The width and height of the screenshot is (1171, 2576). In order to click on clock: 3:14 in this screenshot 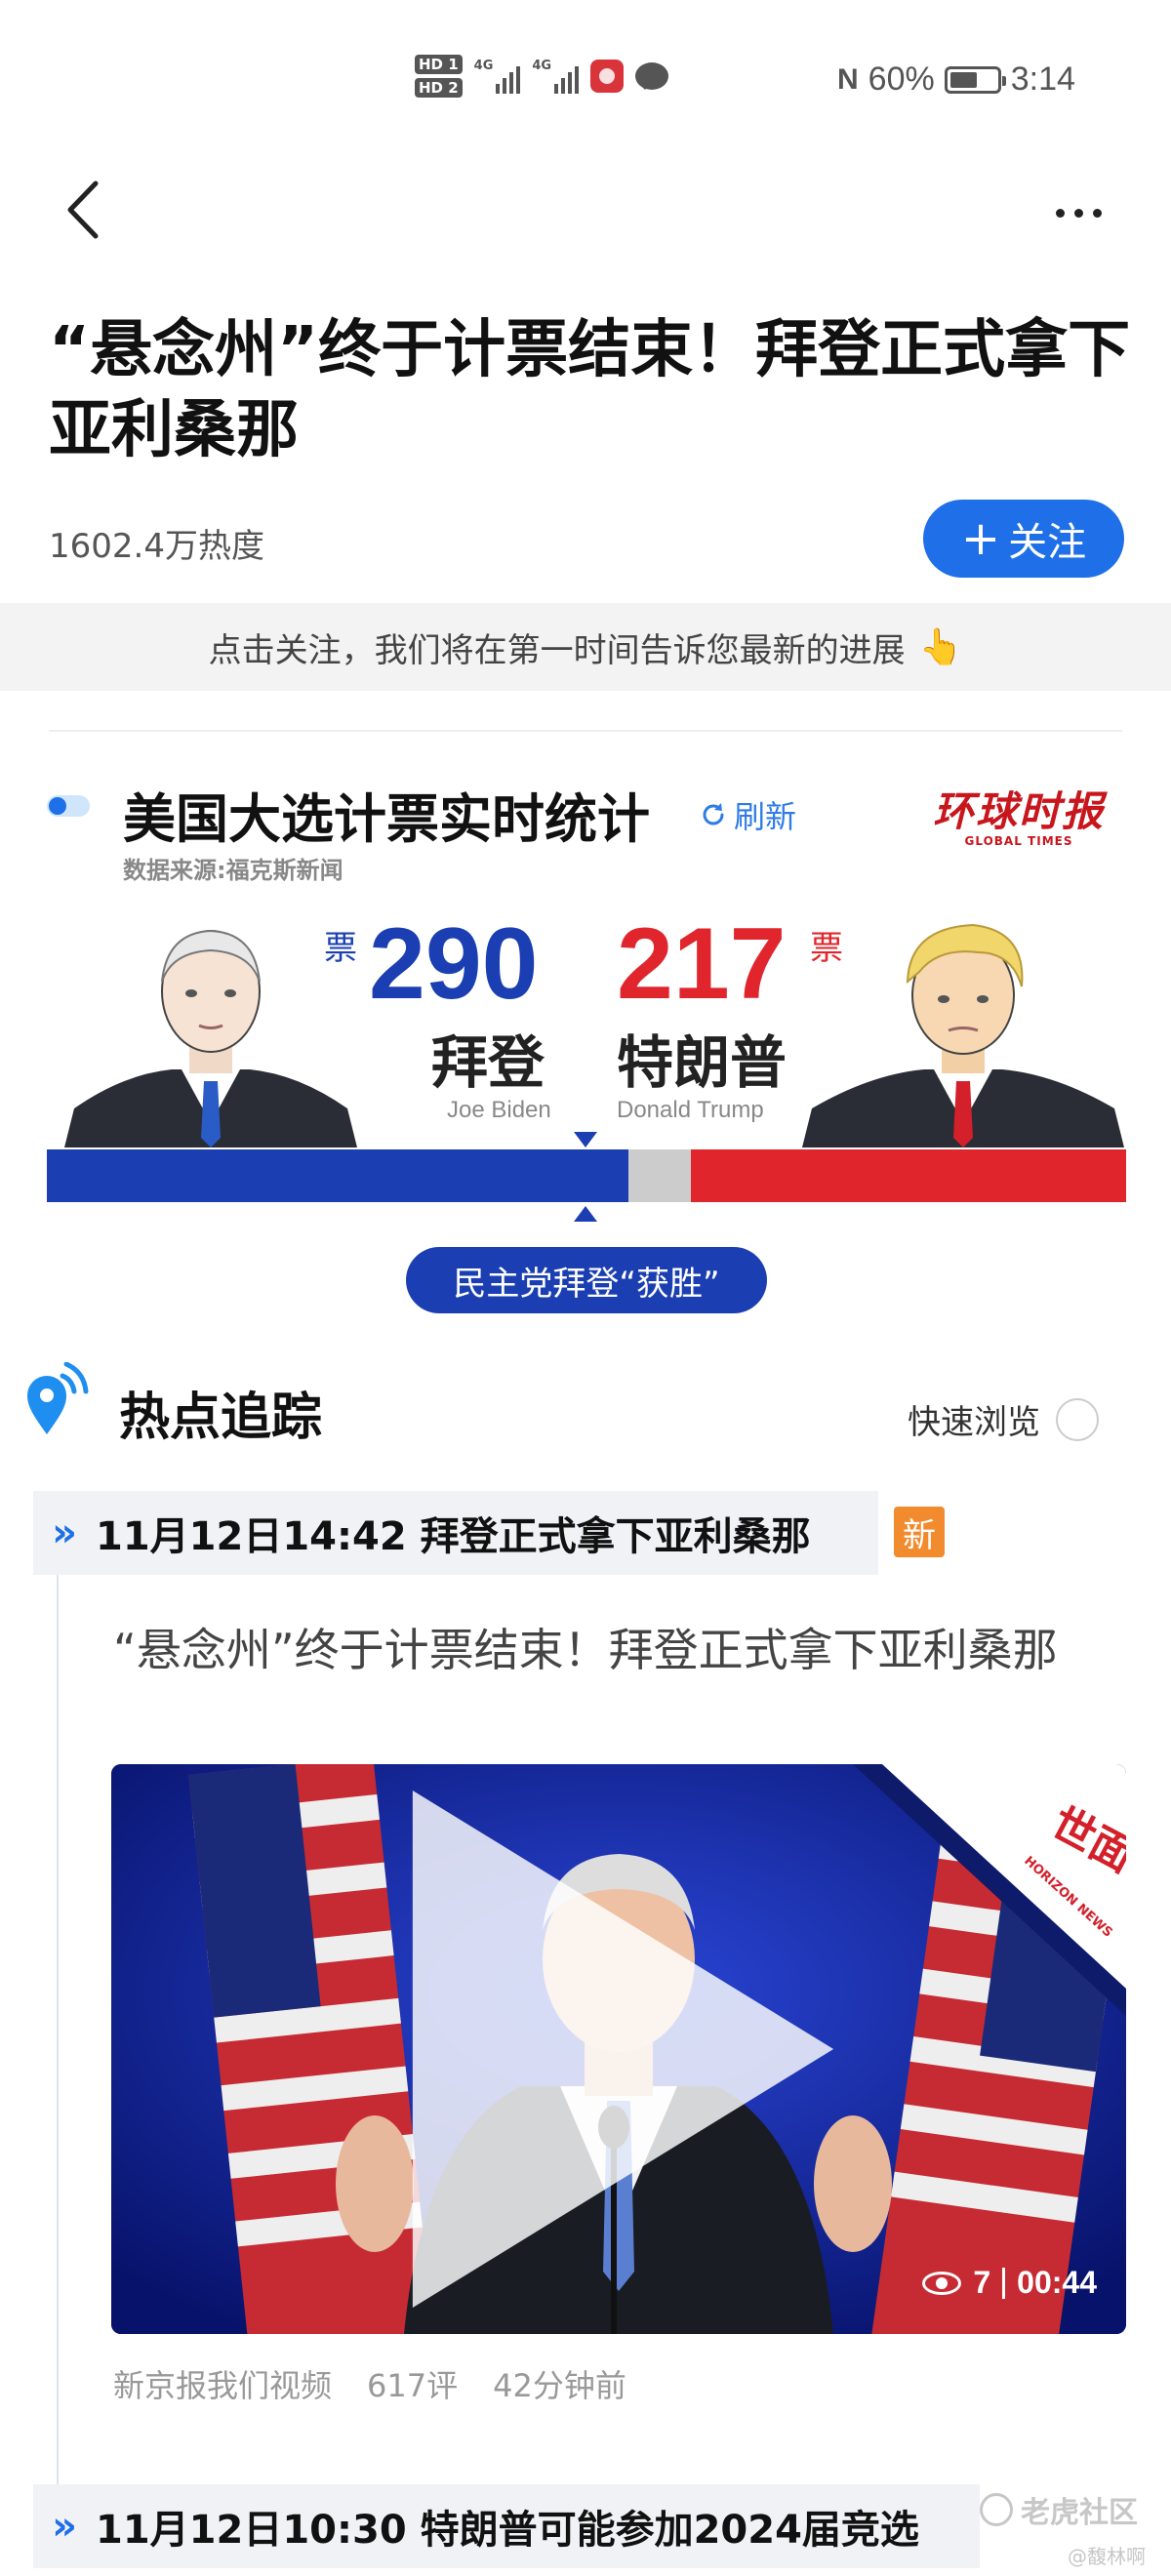, I will do `click(1042, 79)`.